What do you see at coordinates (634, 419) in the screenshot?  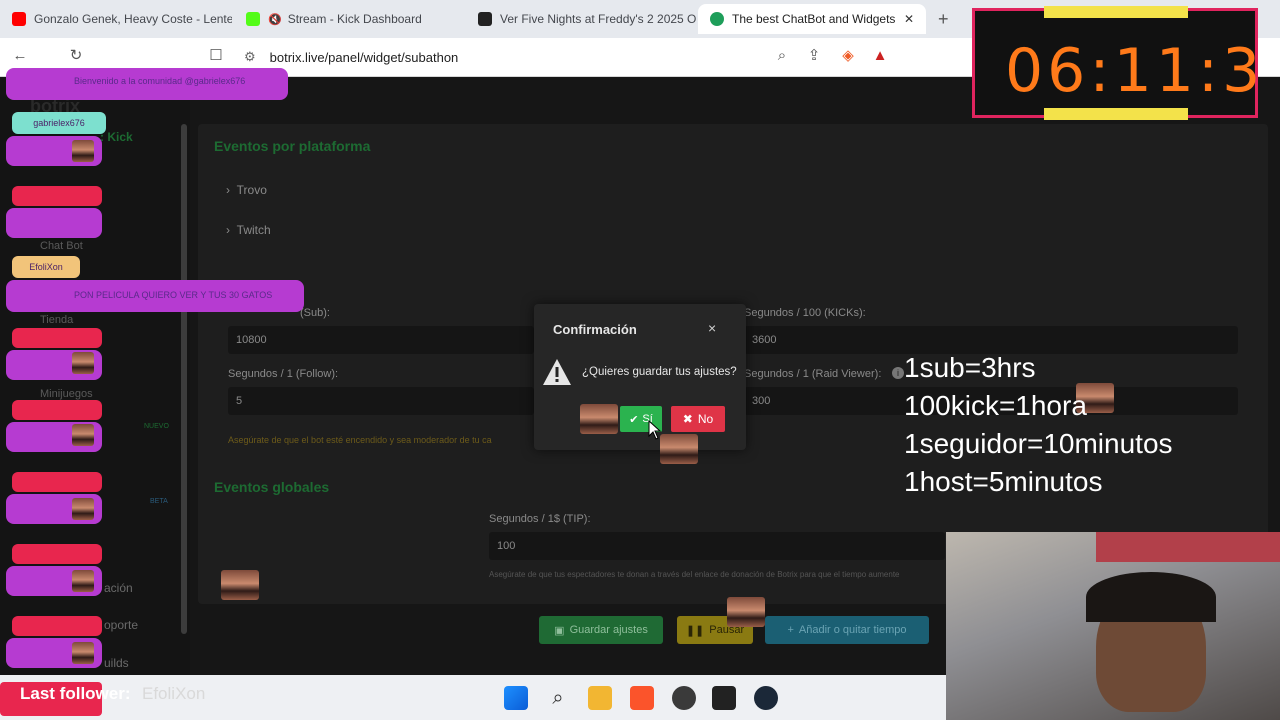 I see `check-icon: ✔` at bounding box center [634, 419].